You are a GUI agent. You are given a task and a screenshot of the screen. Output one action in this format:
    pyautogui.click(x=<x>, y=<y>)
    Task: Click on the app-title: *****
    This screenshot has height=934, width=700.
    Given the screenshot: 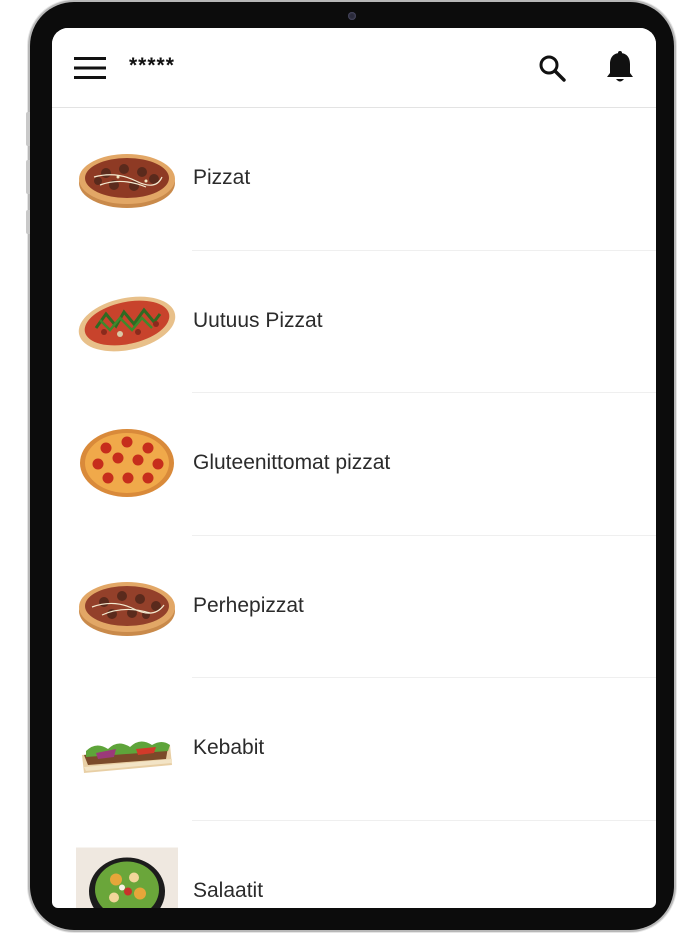 What is the action you would take?
    pyautogui.click(x=152, y=65)
    